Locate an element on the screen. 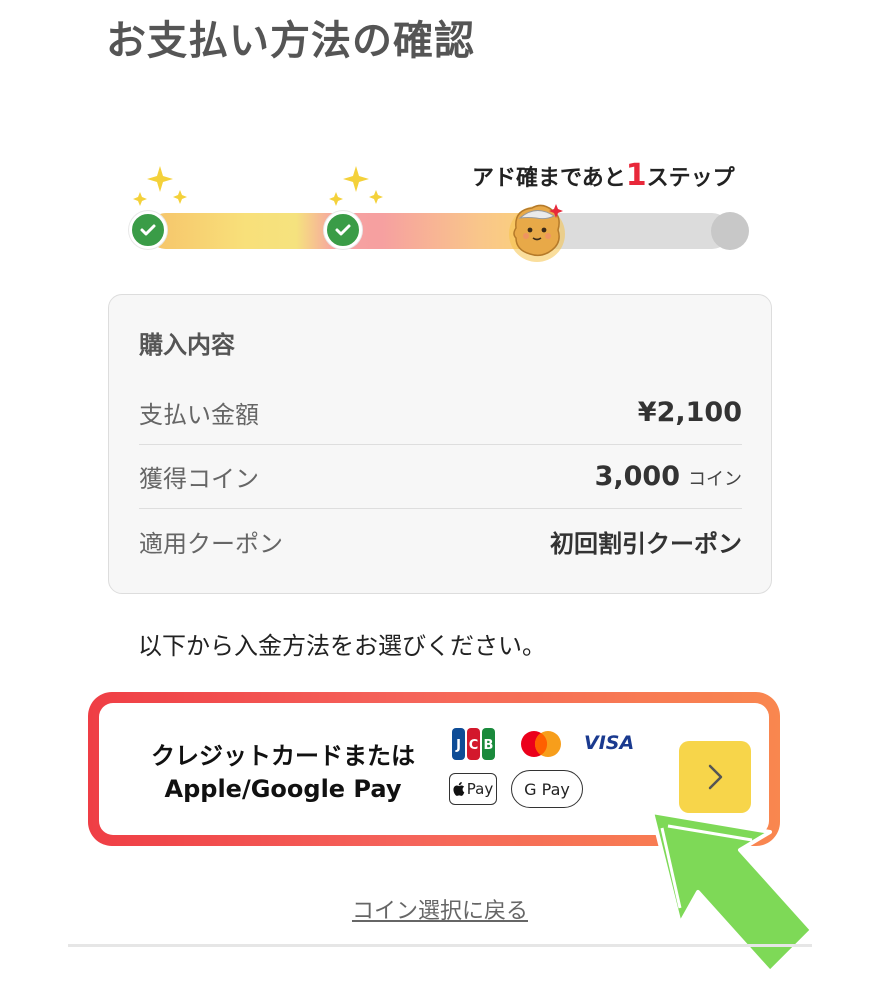 Image resolution: width=880 pixels, height=1000 pixels. apple-pay-badge: Pay is located at coordinates (473, 789).